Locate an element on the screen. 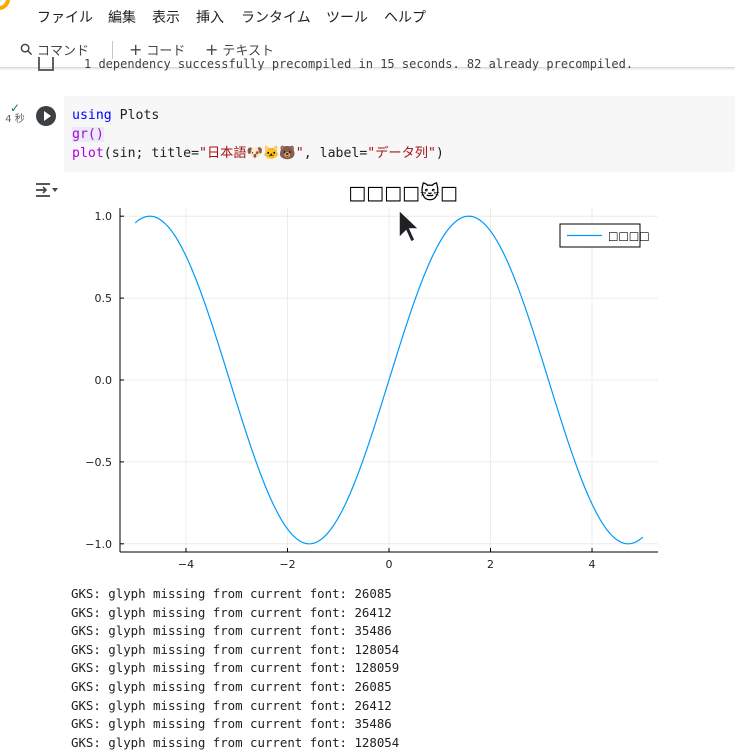  legend-label: □□□□ is located at coordinates (629, 236).